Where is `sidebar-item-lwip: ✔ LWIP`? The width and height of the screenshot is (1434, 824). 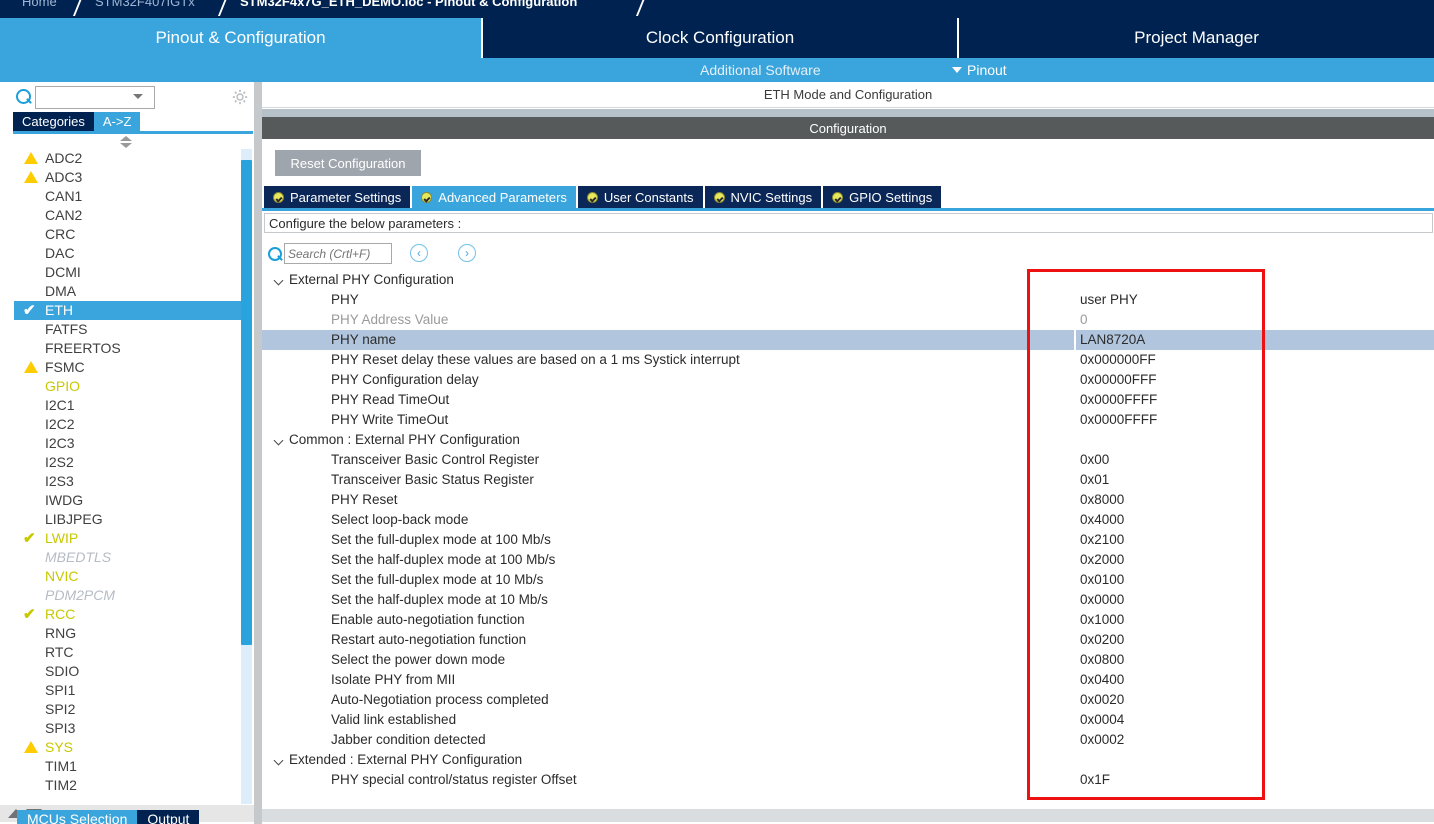 sidebar-item-lwip: ✔ LWIP is located at coordinates (133, 538).